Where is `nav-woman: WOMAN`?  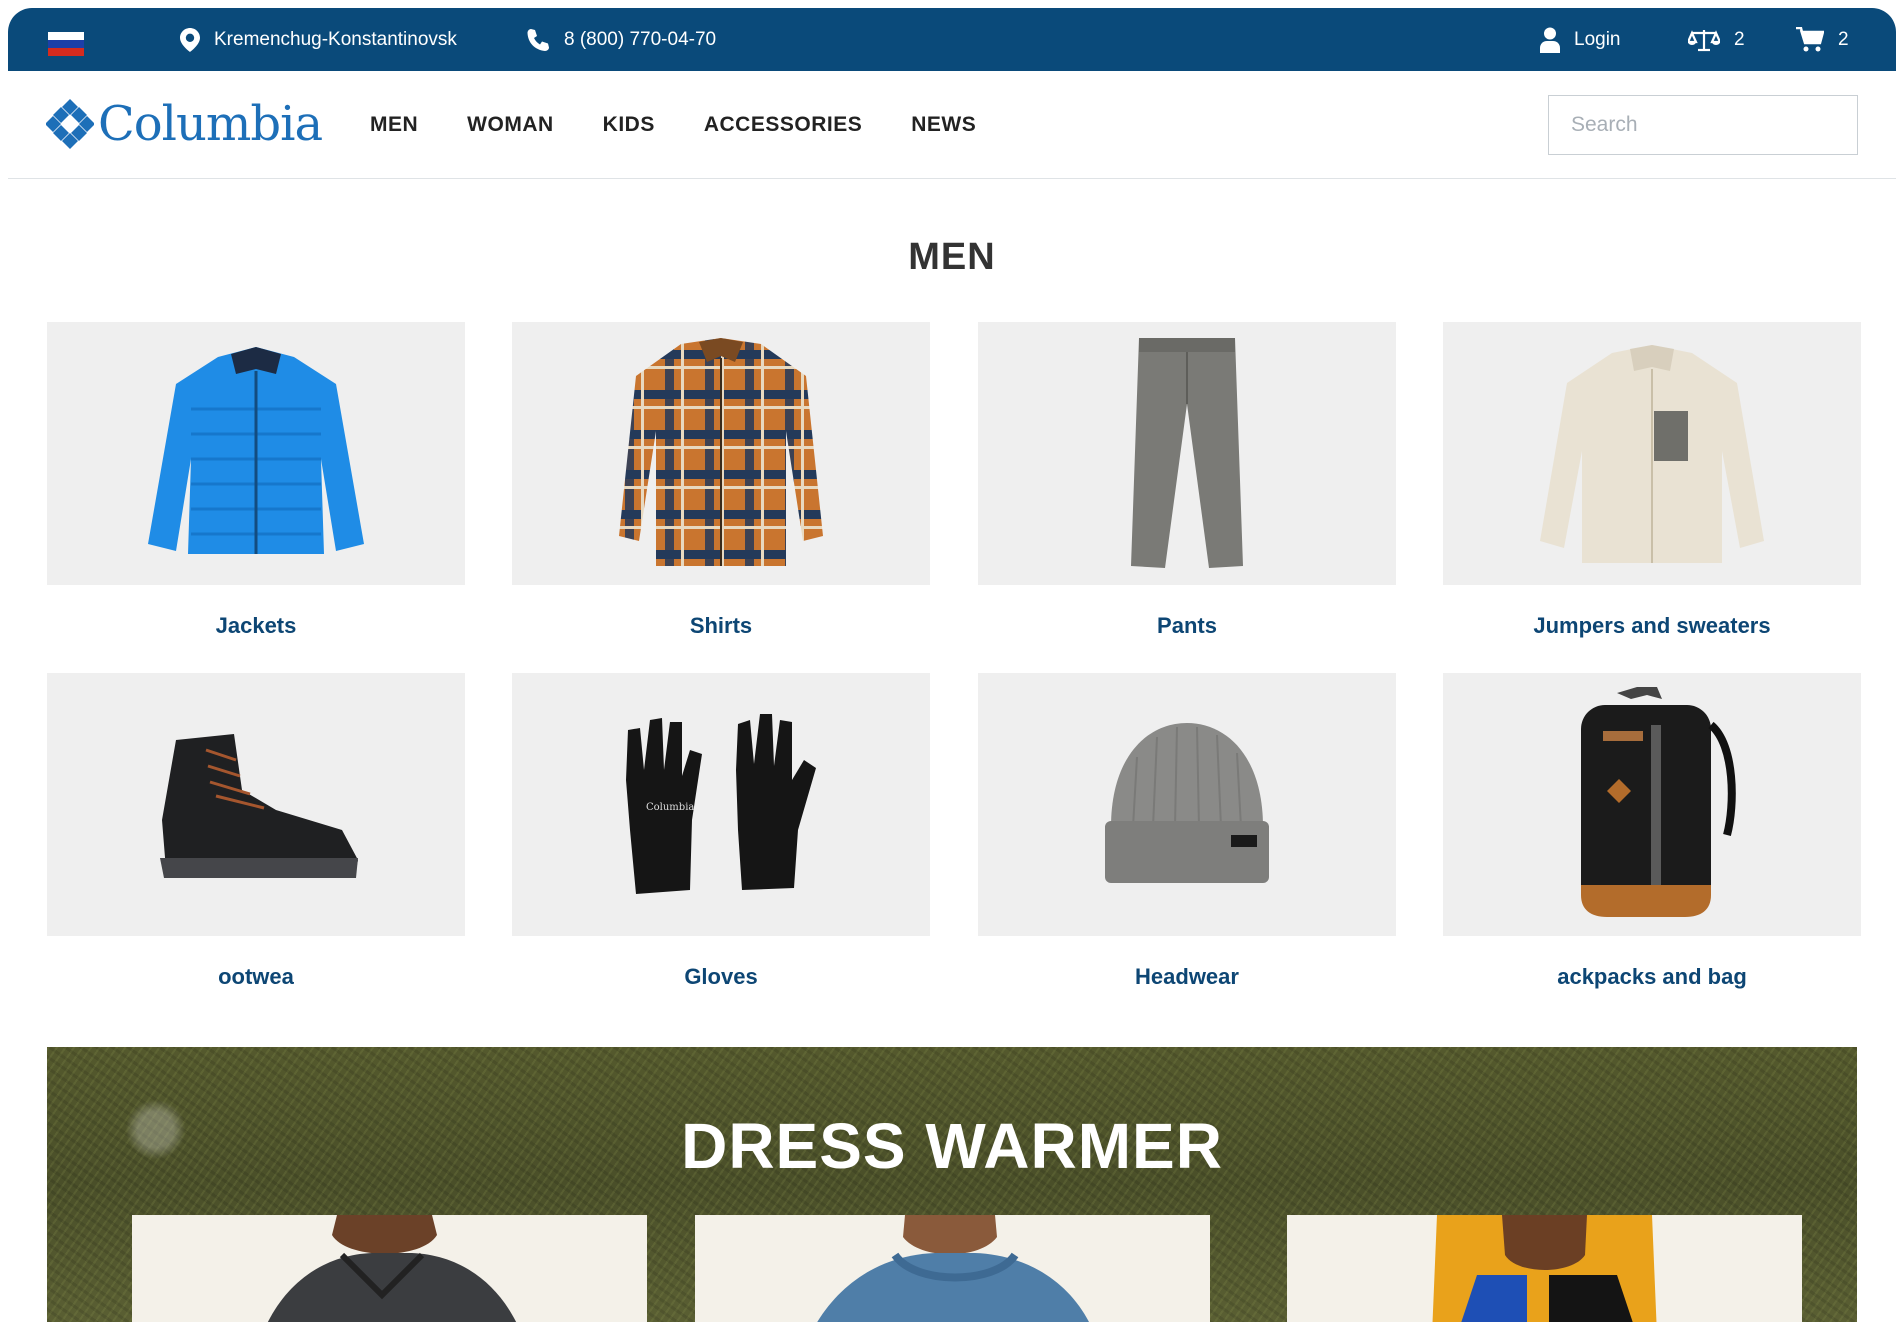 nav-woman: WOMAN is located at coordinates (510, 125).